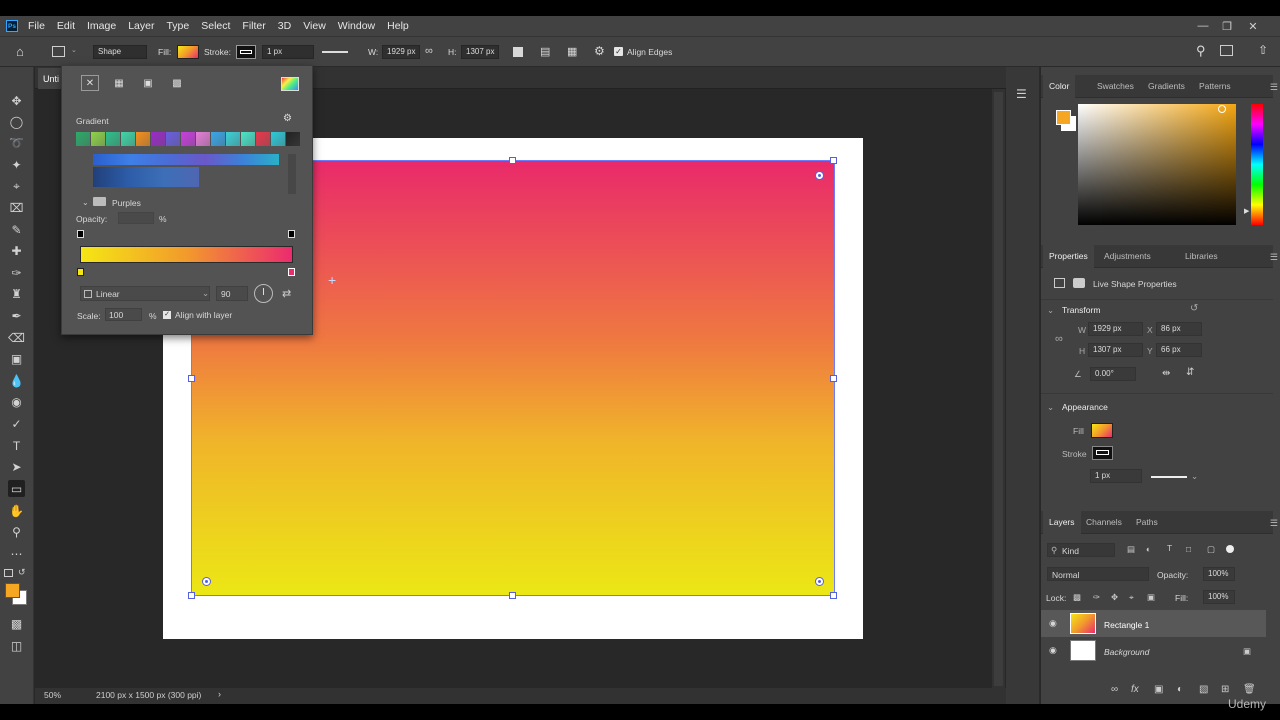  What do you see at coordinates (512, 595) in the screenshot?
I see `transform-handle-bottom` at bounding box center [512, 595].